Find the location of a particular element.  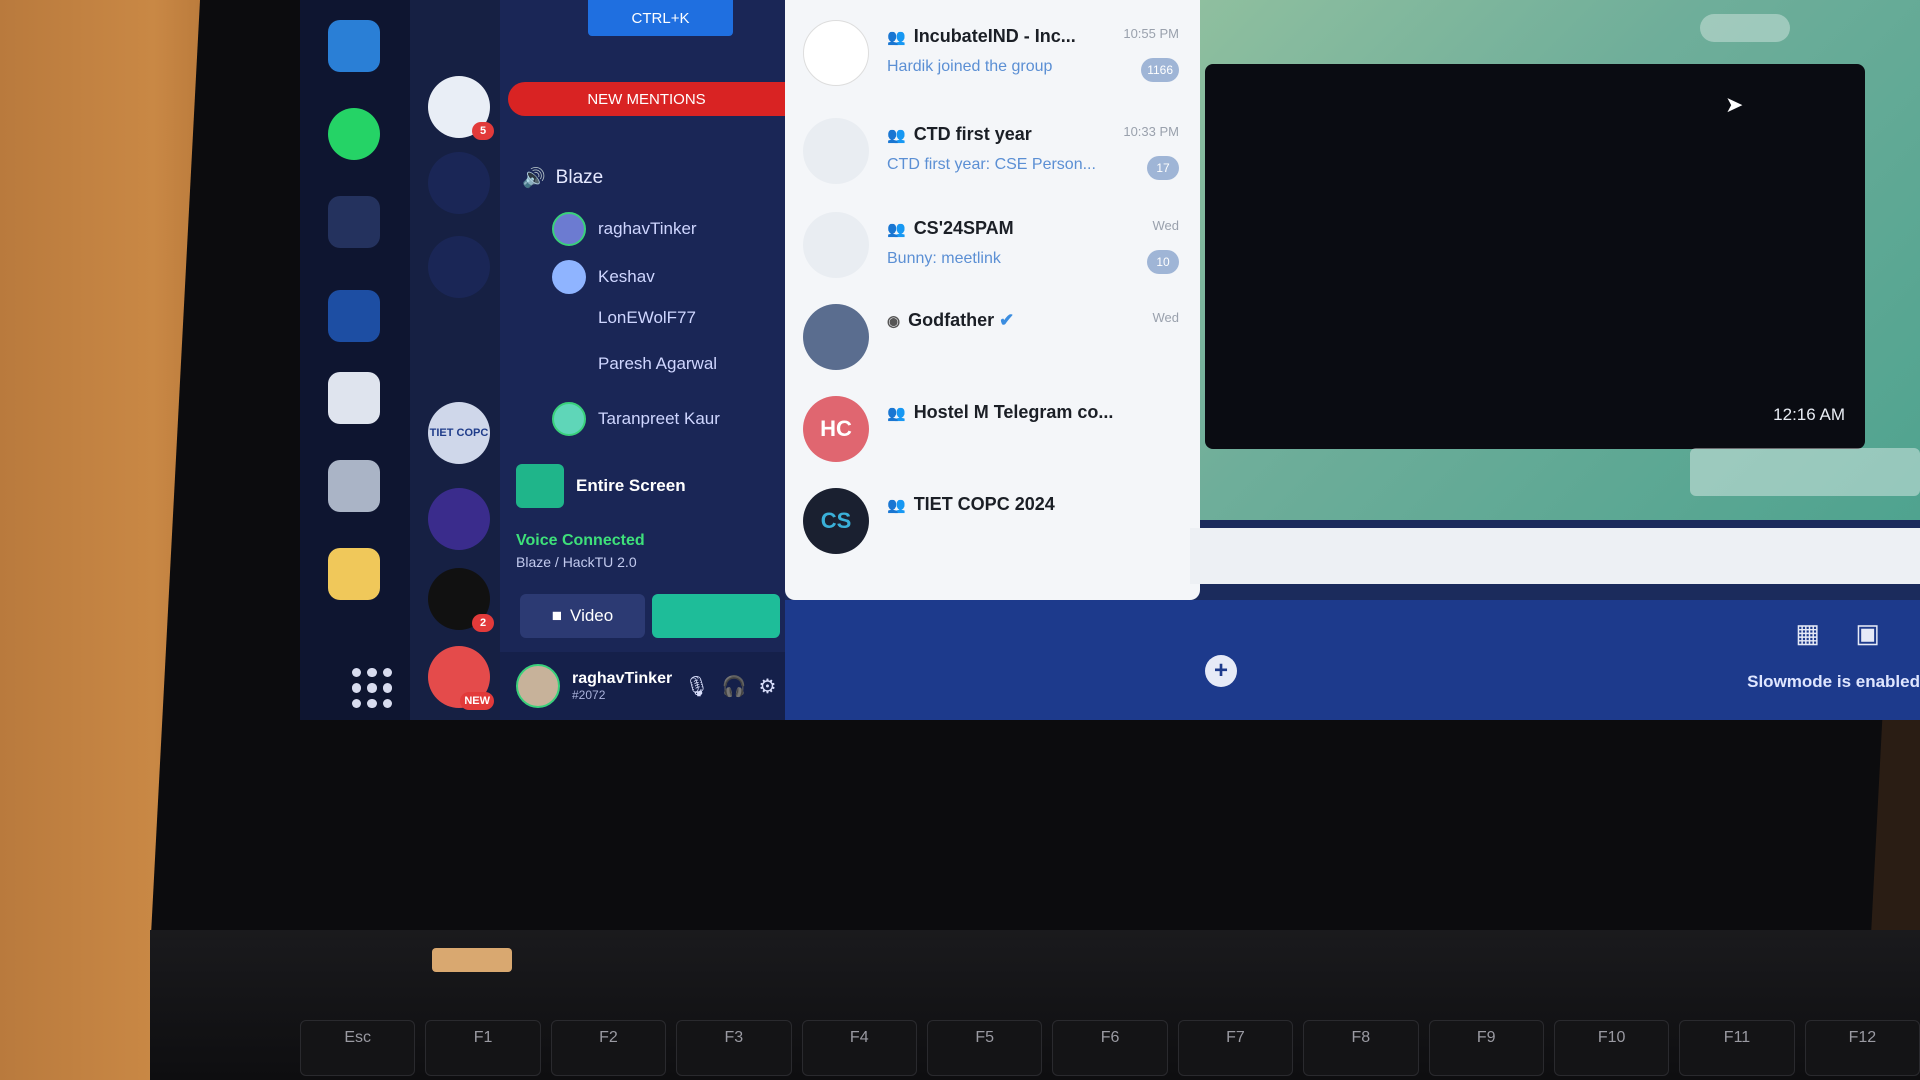

key-f5: F5 is located at coordinates (984, 1048).